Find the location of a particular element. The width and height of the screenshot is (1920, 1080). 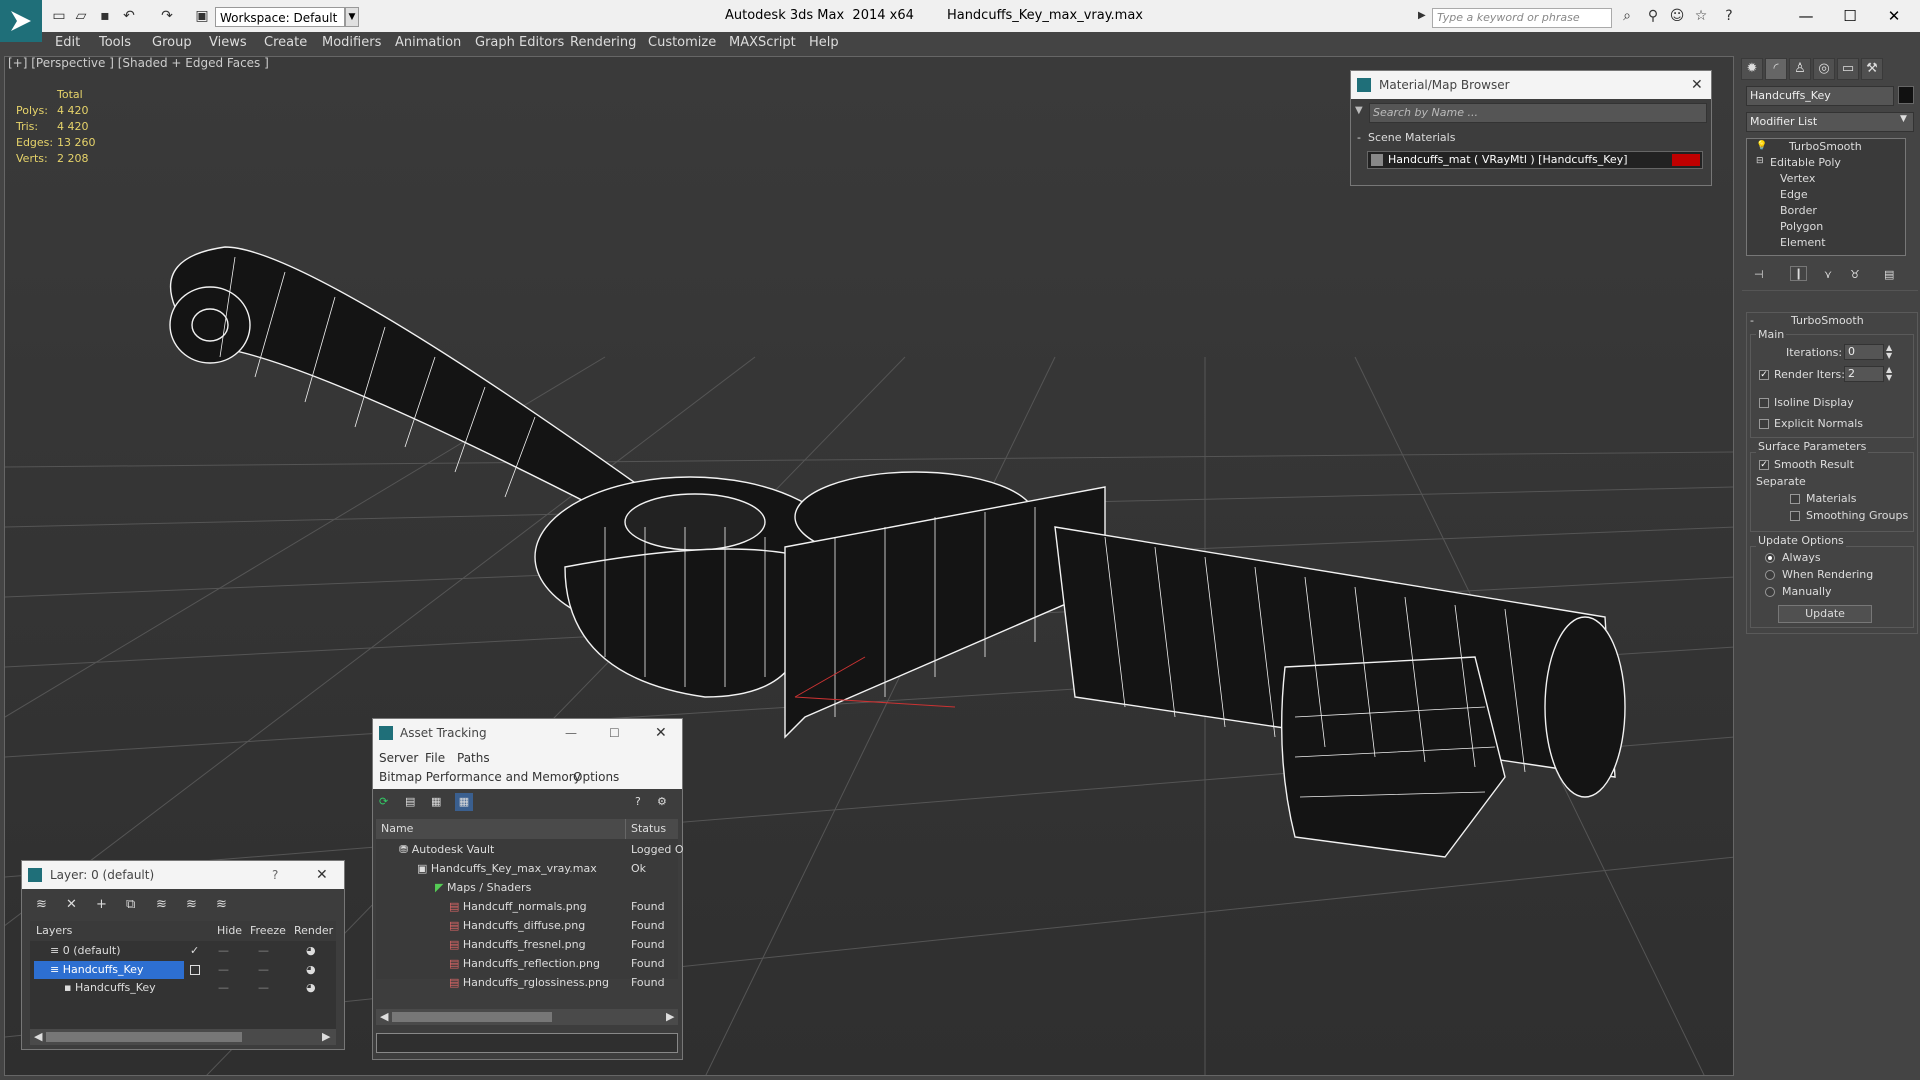

current-layer-check-icon: ✓ is located at coordinates (194, 950).